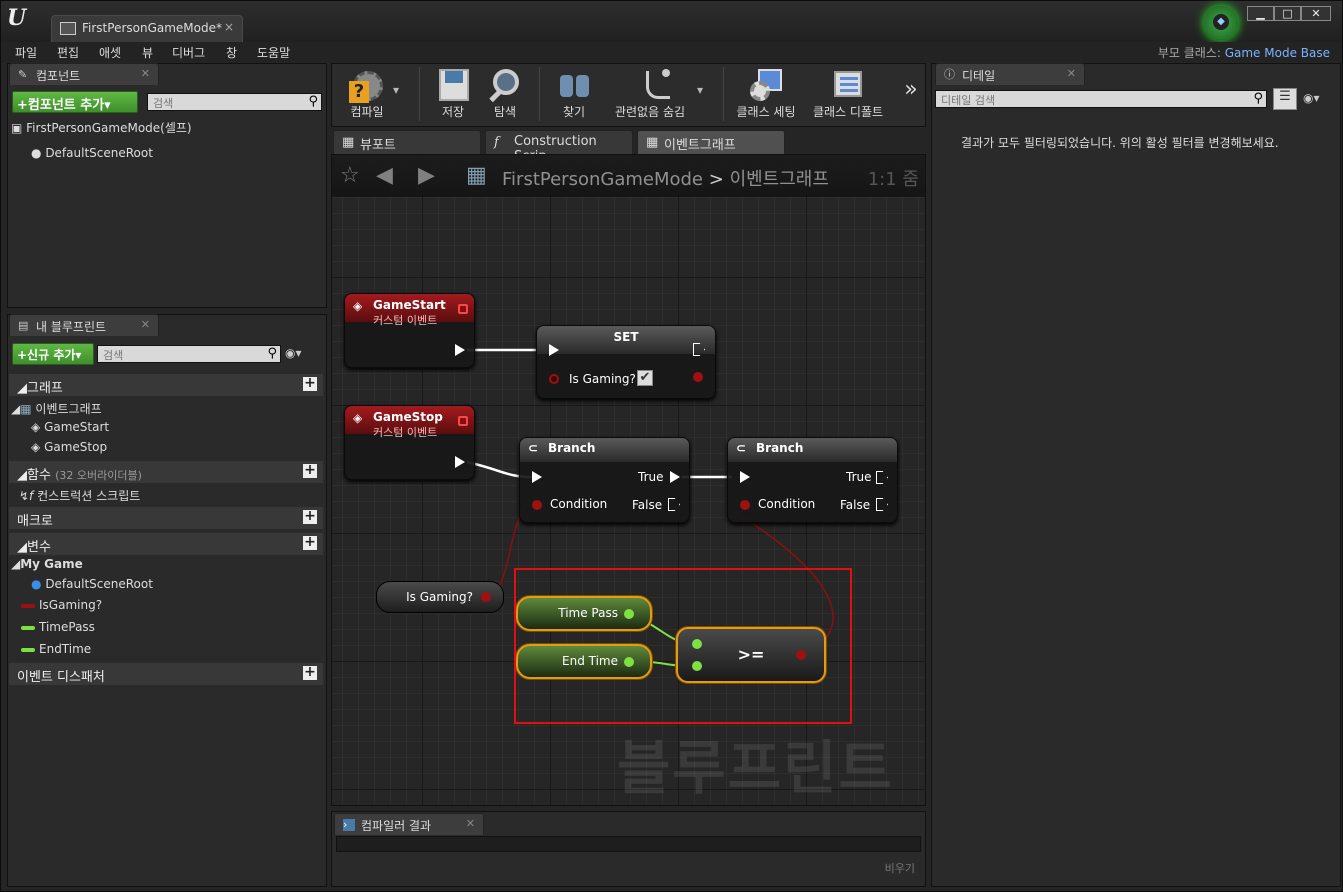 This screenshot has height=892, width=1343. I want to click on menu-help: 도움말, so click(273, 52).